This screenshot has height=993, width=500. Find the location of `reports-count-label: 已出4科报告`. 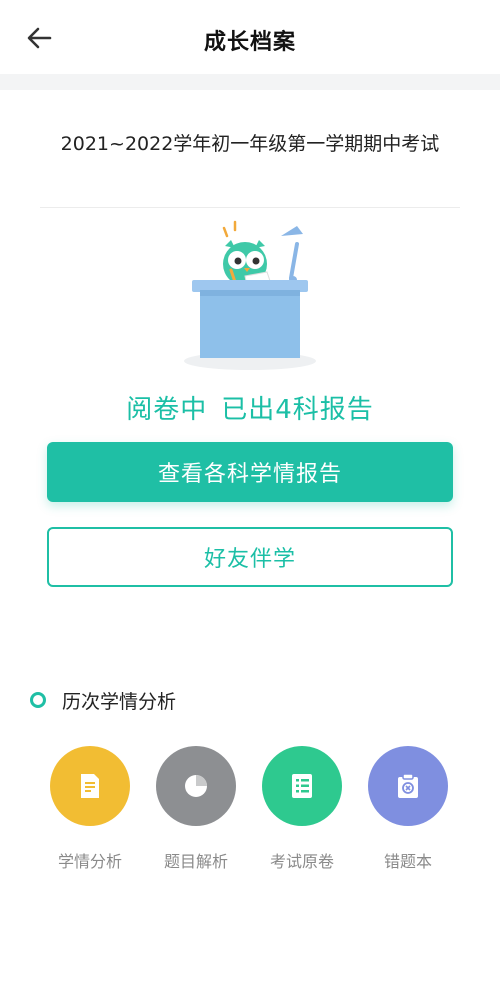

reports-count-label: 已出4科报告 is located at coordinates (297, 410).